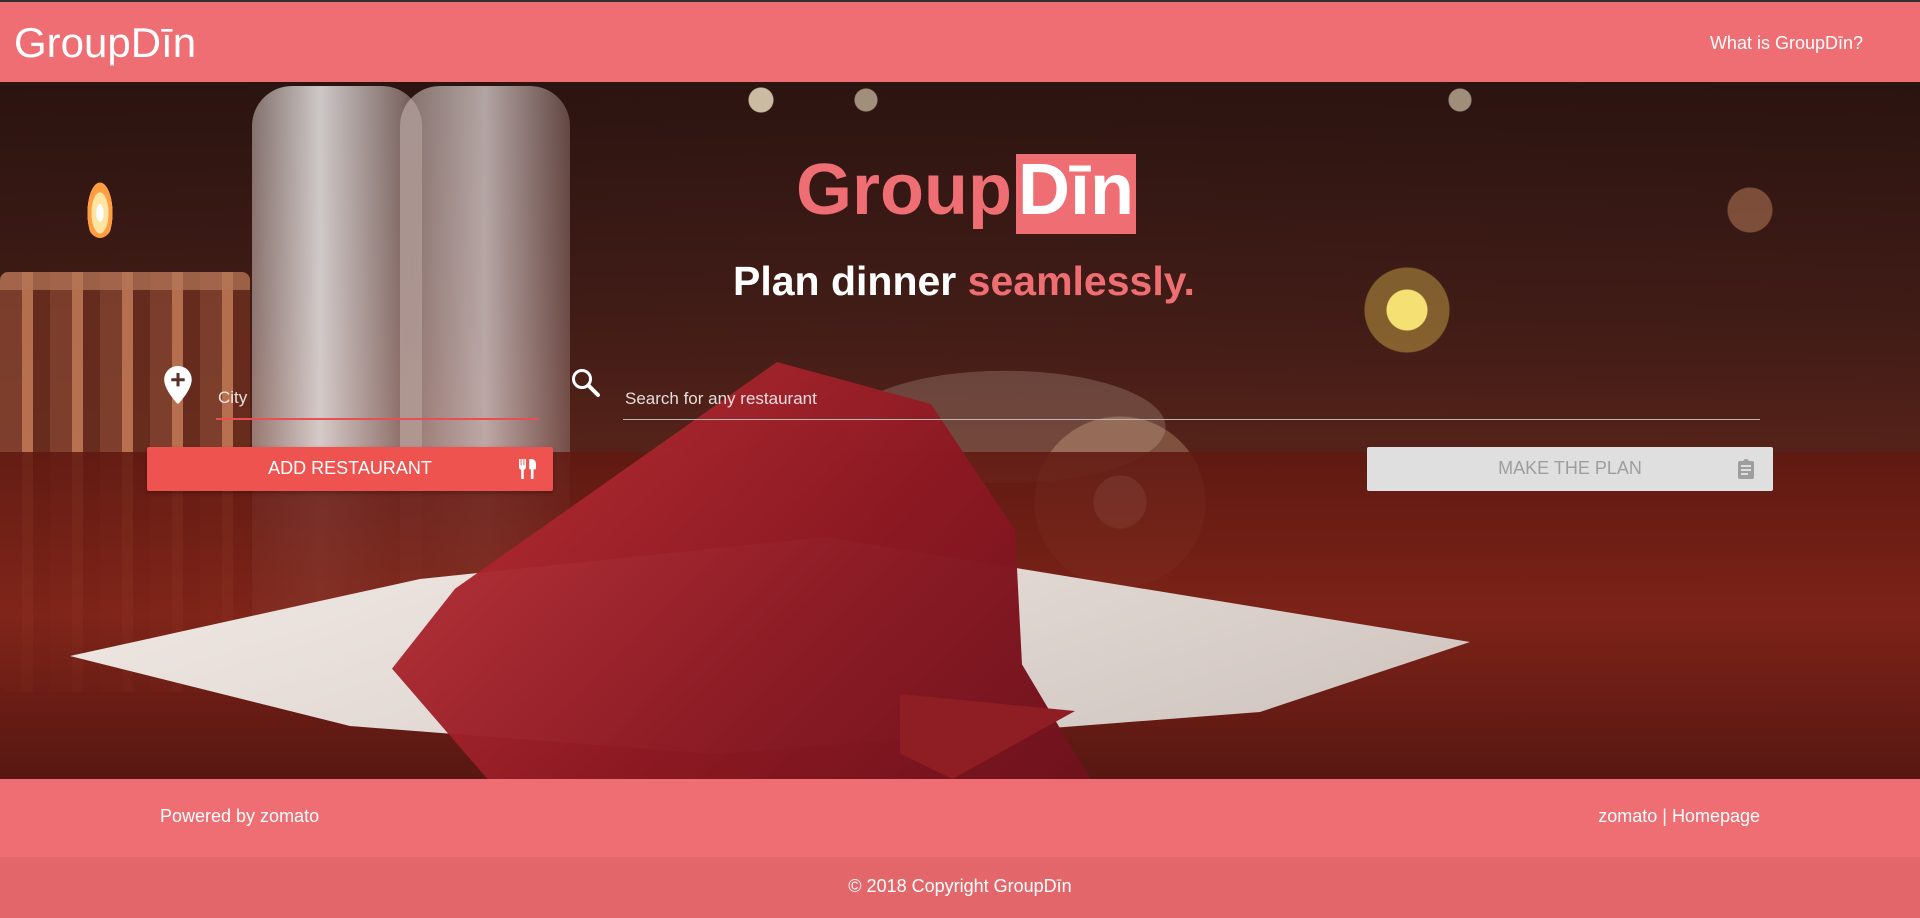 The width and height of the screenshot is (1920, 918). What do you see at coordinates (904, 190) in the screenshot?
I see `hero-brand-main: Group` at bounding box center [904, 190].